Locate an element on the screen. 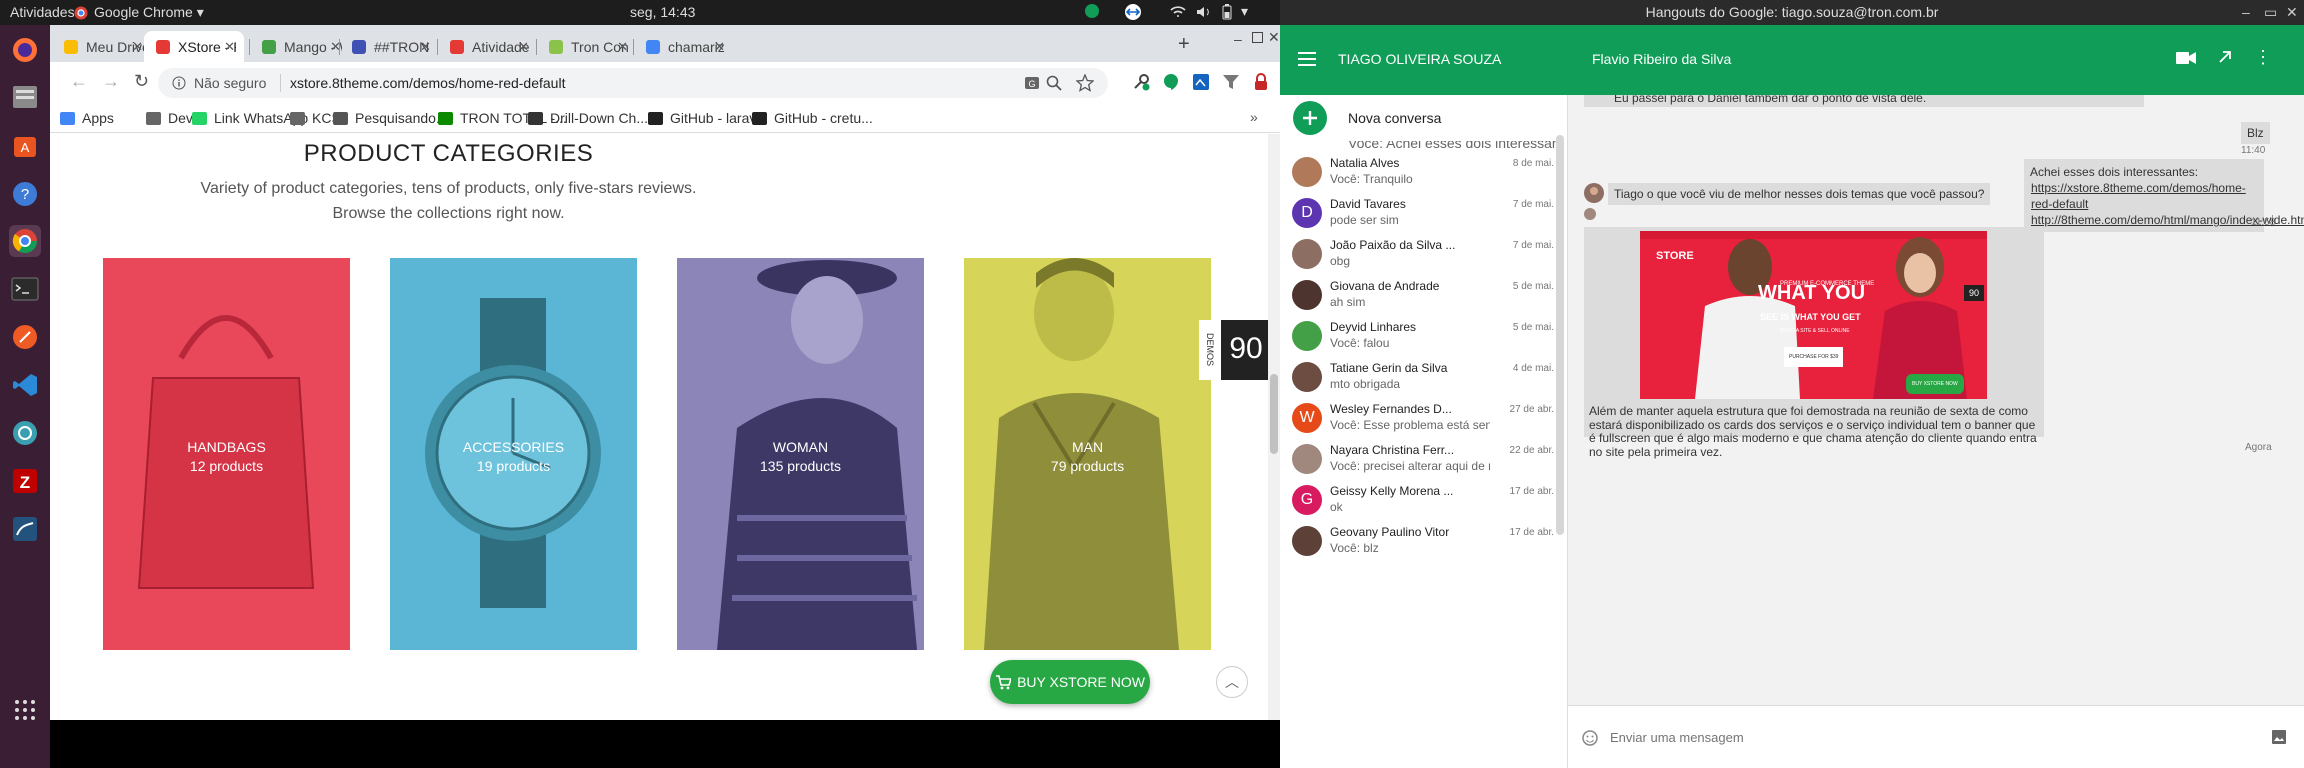  demos-label: DEMOS is located at coordinates (1210, 350).